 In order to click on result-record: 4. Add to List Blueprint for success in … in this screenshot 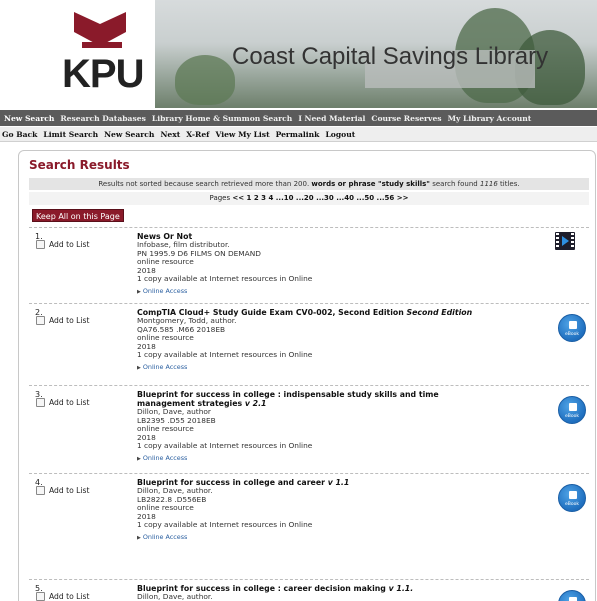, I will do `click(309, 515)`.